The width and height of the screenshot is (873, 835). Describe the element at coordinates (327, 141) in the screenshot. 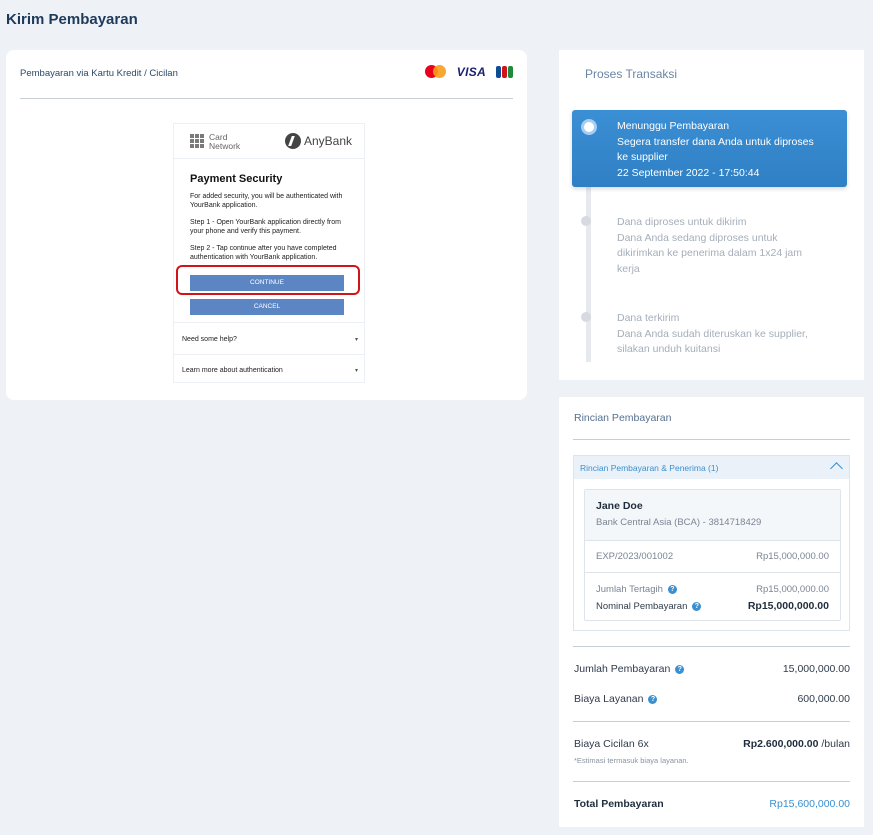

I see `anybank-name: AnyBank` at that location.